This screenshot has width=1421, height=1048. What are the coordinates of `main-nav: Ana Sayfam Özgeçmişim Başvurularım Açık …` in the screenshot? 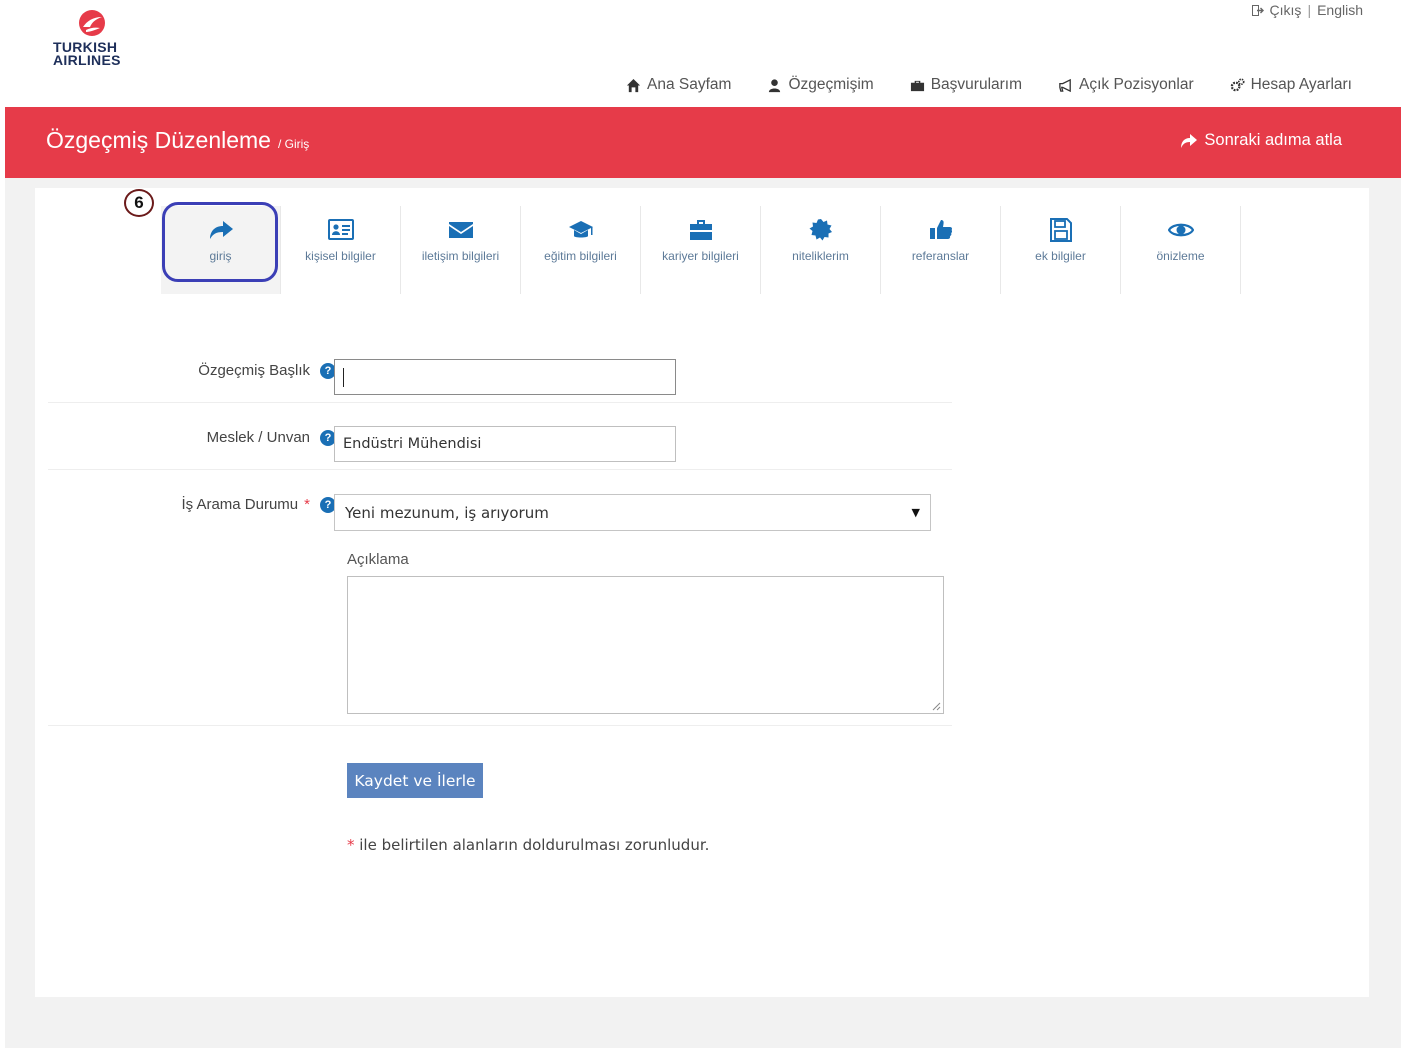 It's located at (989, 85).